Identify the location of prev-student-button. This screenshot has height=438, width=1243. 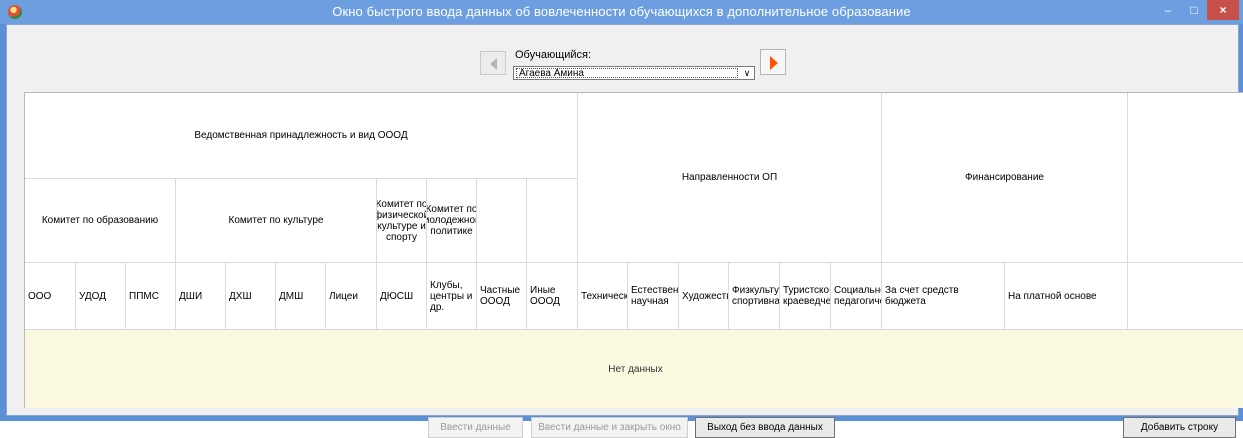
(493, 63).